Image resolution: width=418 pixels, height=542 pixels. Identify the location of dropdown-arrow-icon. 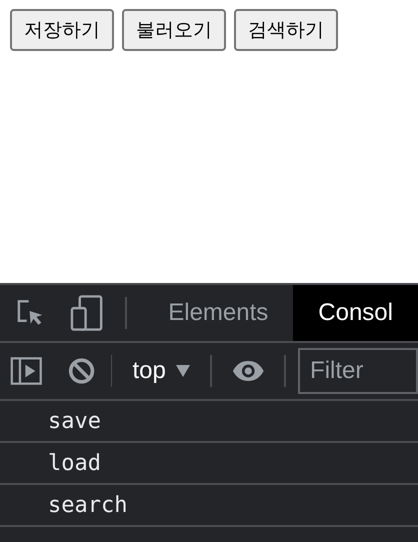
(183, 371).